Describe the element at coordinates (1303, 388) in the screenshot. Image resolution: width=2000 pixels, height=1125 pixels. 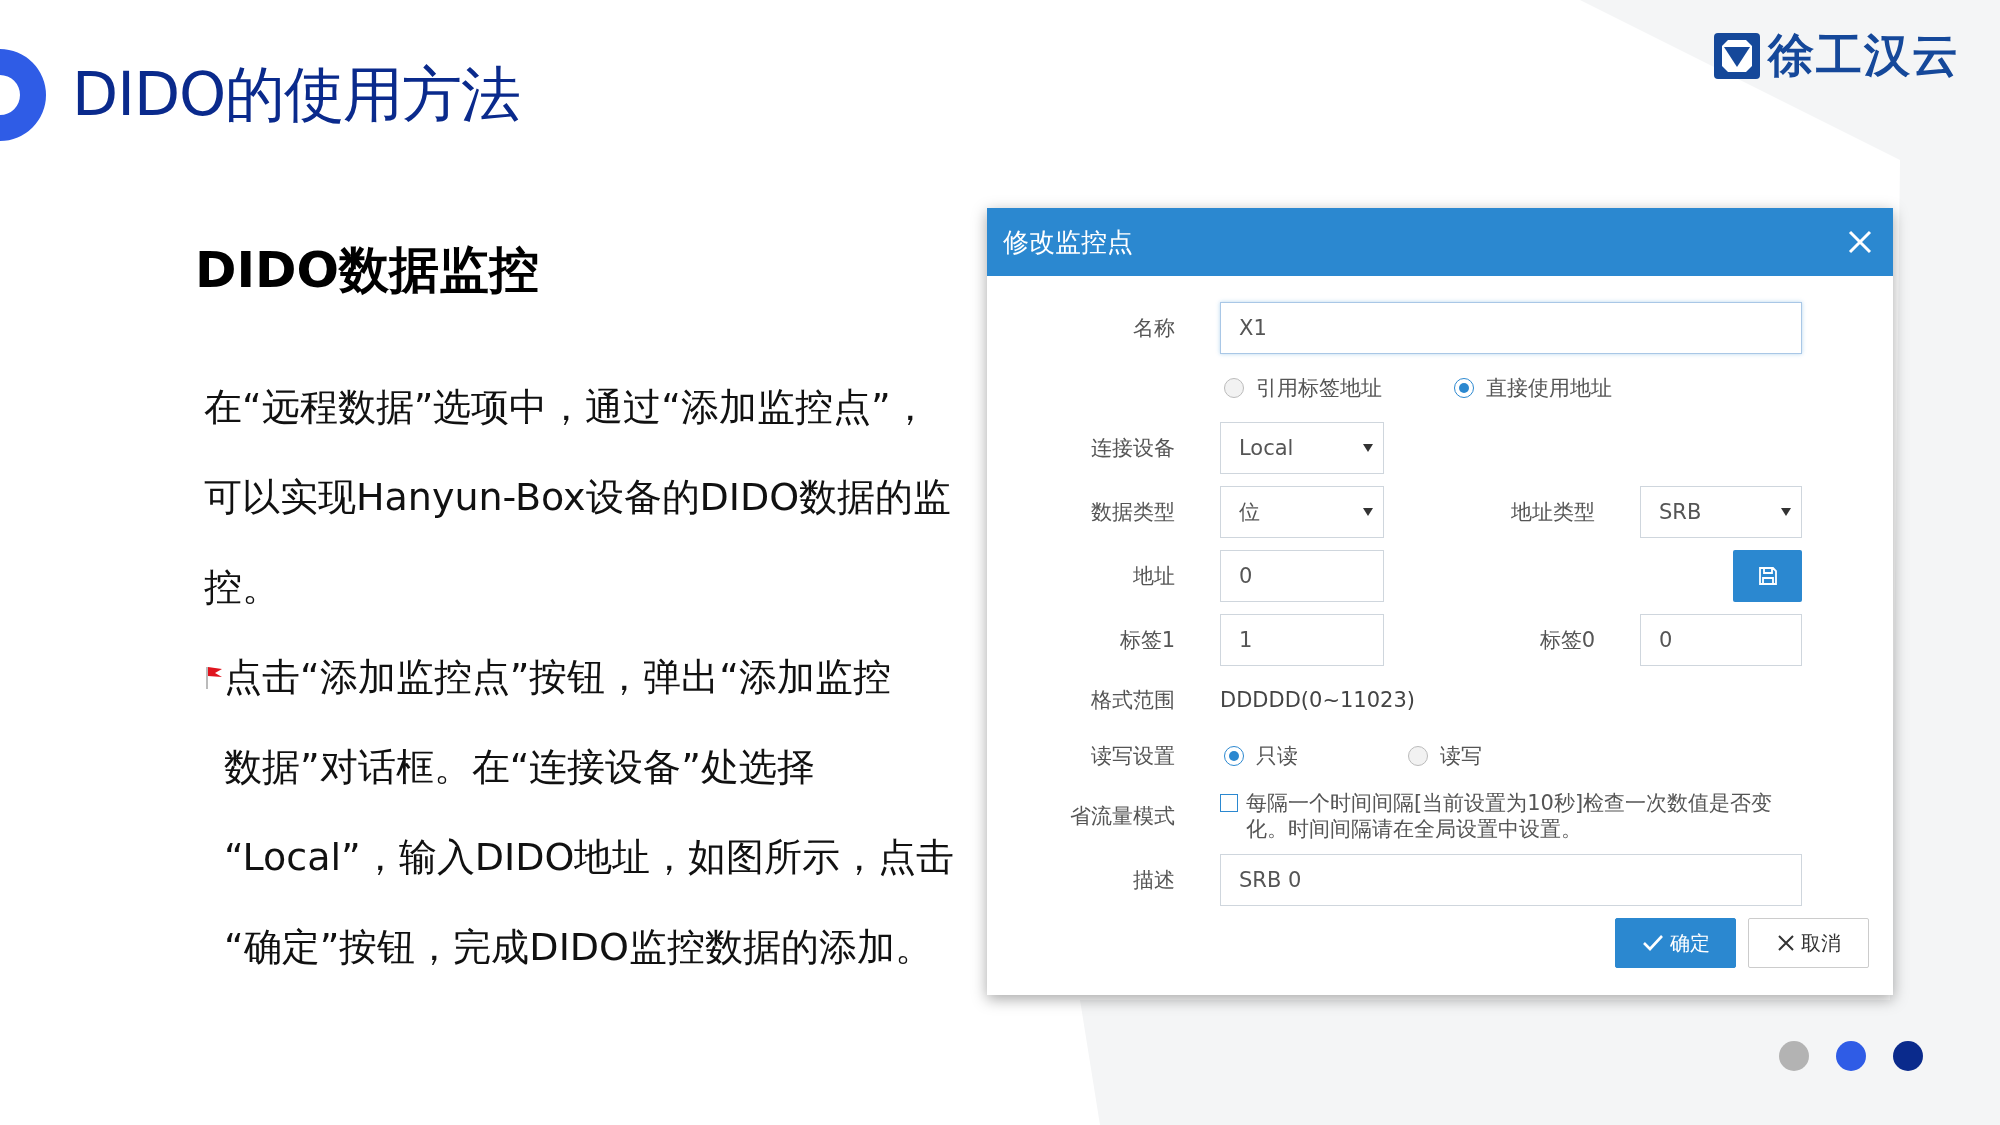
I see `radio-option: 引用标签地址` at that location.